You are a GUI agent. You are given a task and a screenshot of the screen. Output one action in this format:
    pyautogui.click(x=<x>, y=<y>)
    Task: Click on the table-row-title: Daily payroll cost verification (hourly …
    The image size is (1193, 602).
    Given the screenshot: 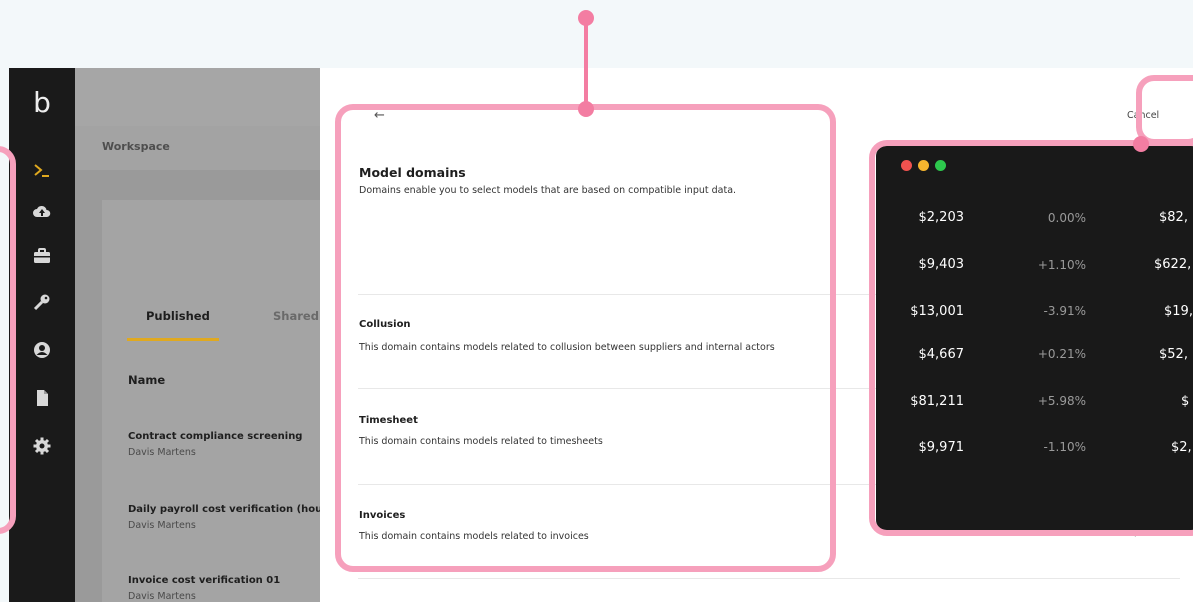 What is the action you would take?
    pyautogui.click(x=224, y=509)
    